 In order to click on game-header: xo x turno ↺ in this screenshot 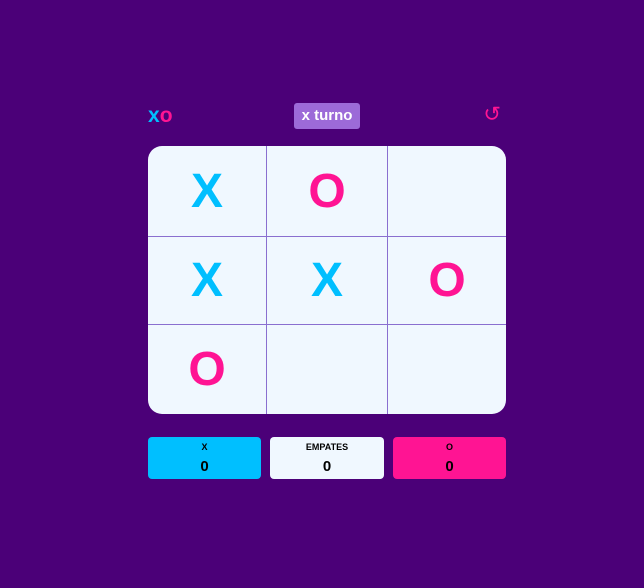, I will do `click(327, 116)`.